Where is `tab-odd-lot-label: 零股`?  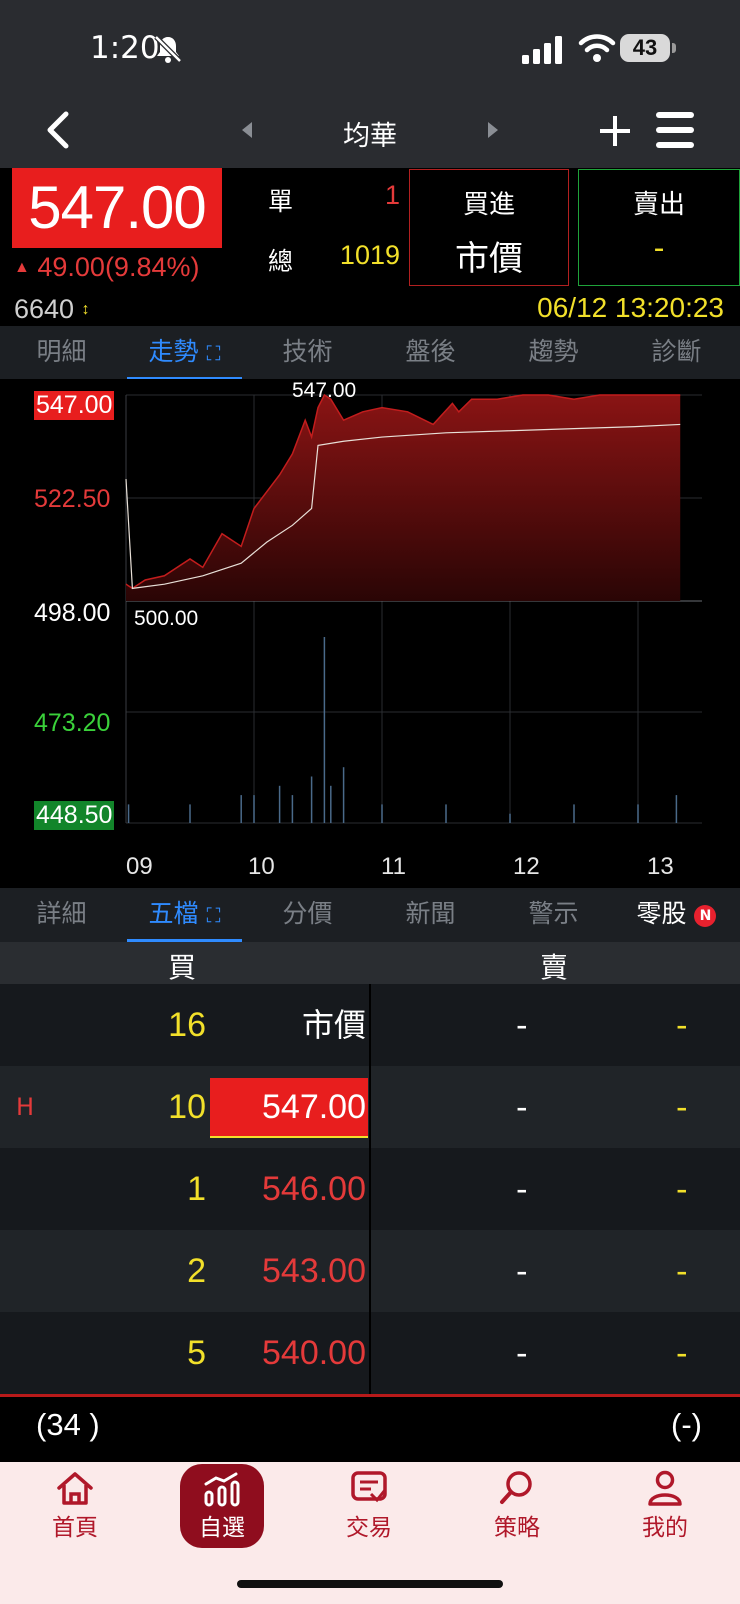
tab-odd-lot-label: 零股 is located at coordinates (661, 913).